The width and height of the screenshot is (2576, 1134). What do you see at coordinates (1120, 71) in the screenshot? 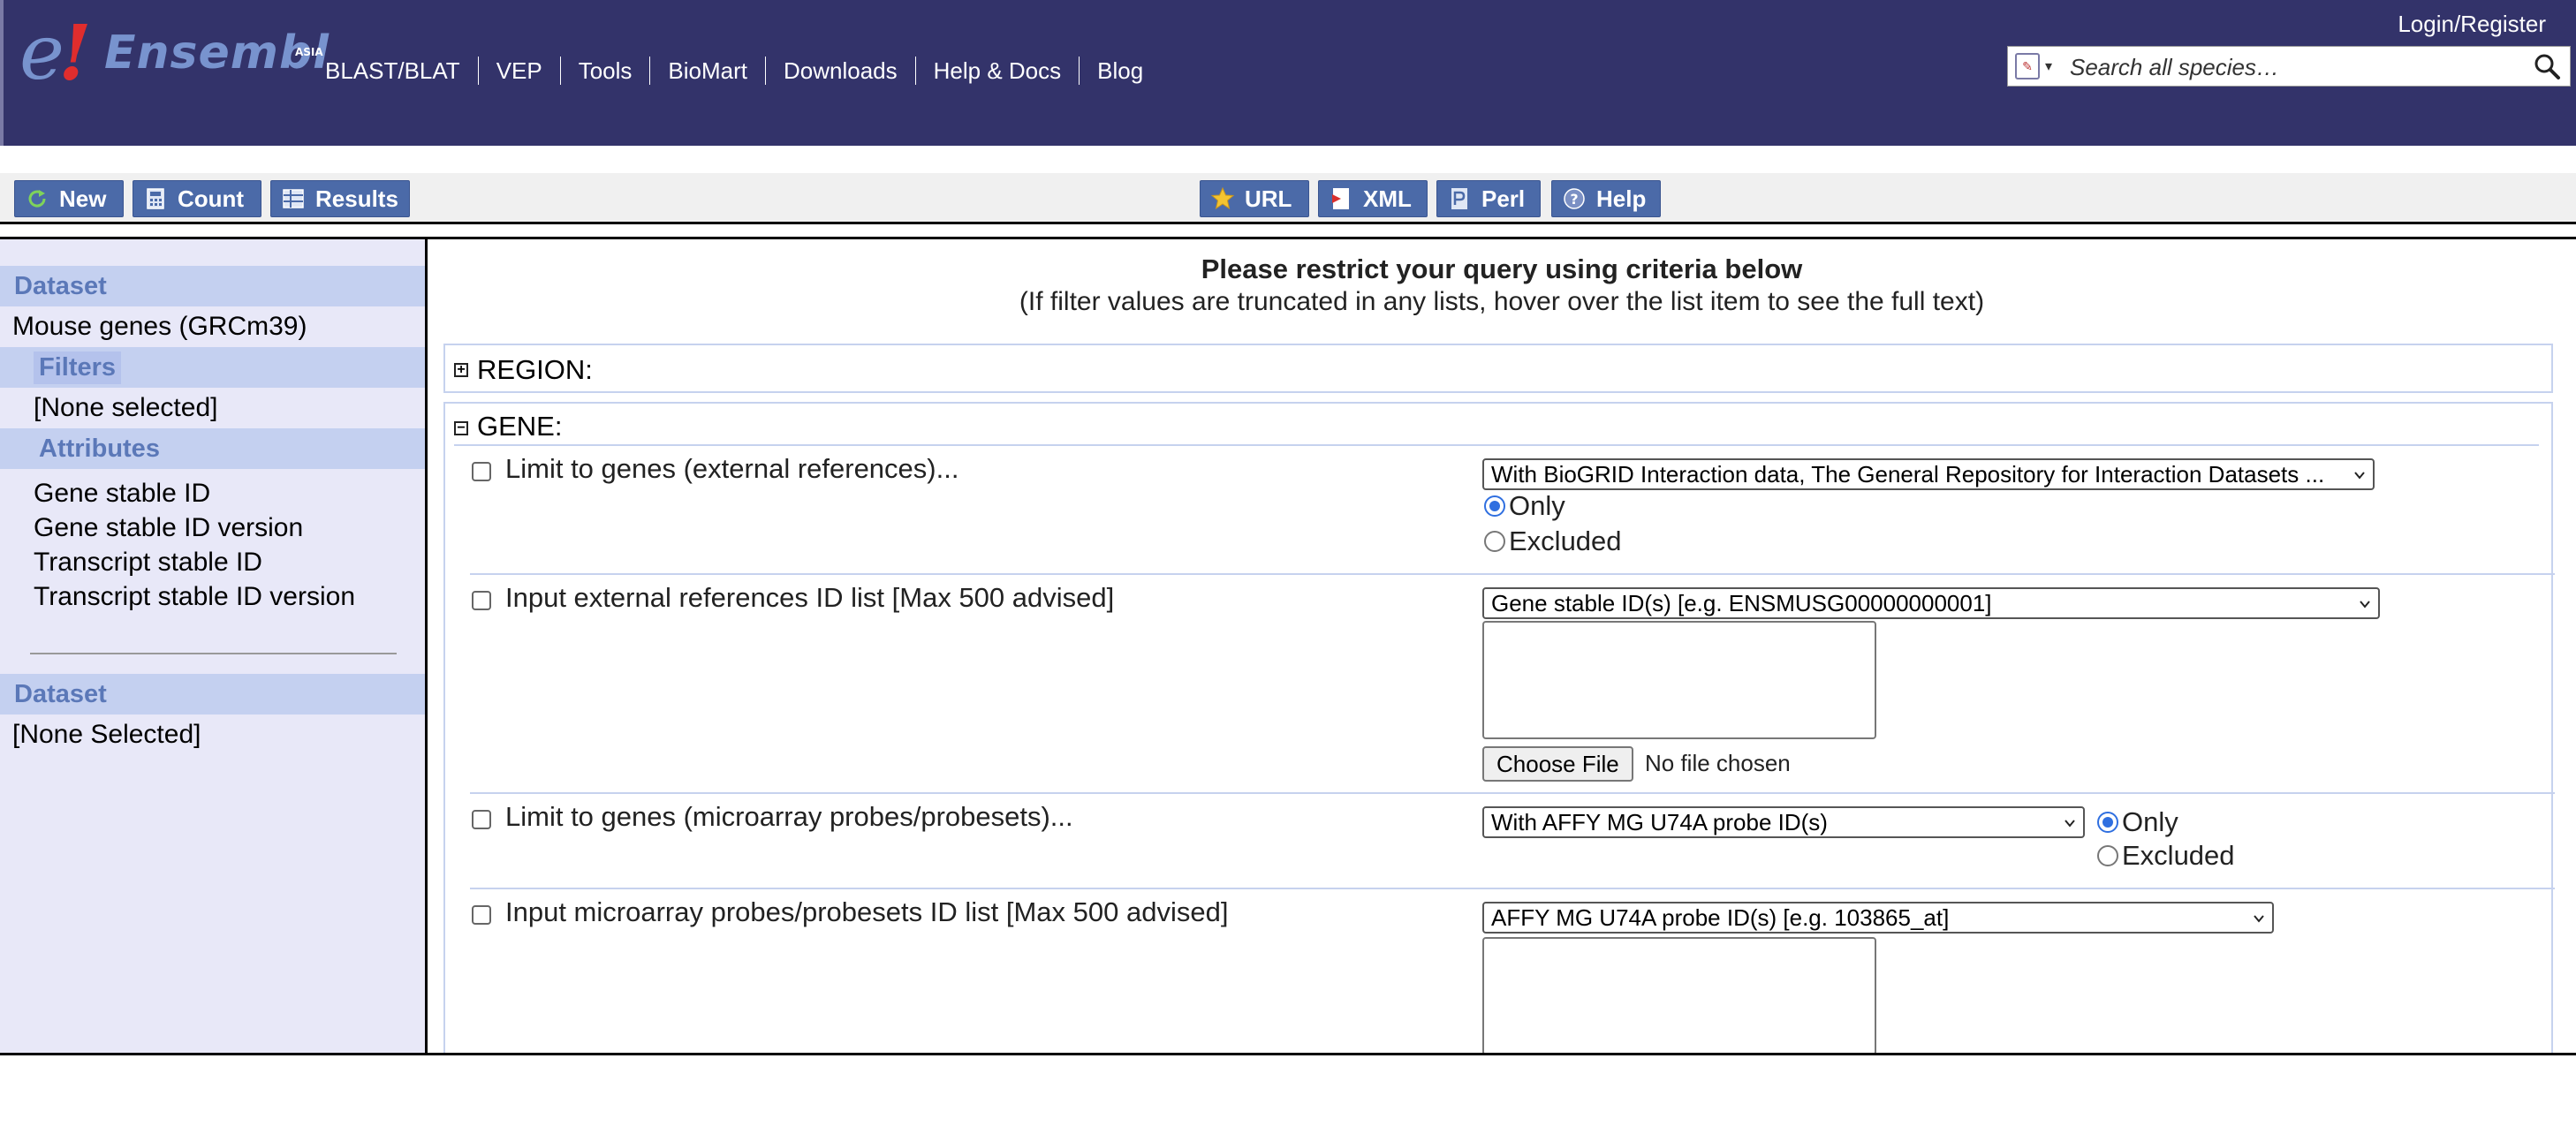
I see `nav-blog: Blog` at bounding box center [1120, 71].